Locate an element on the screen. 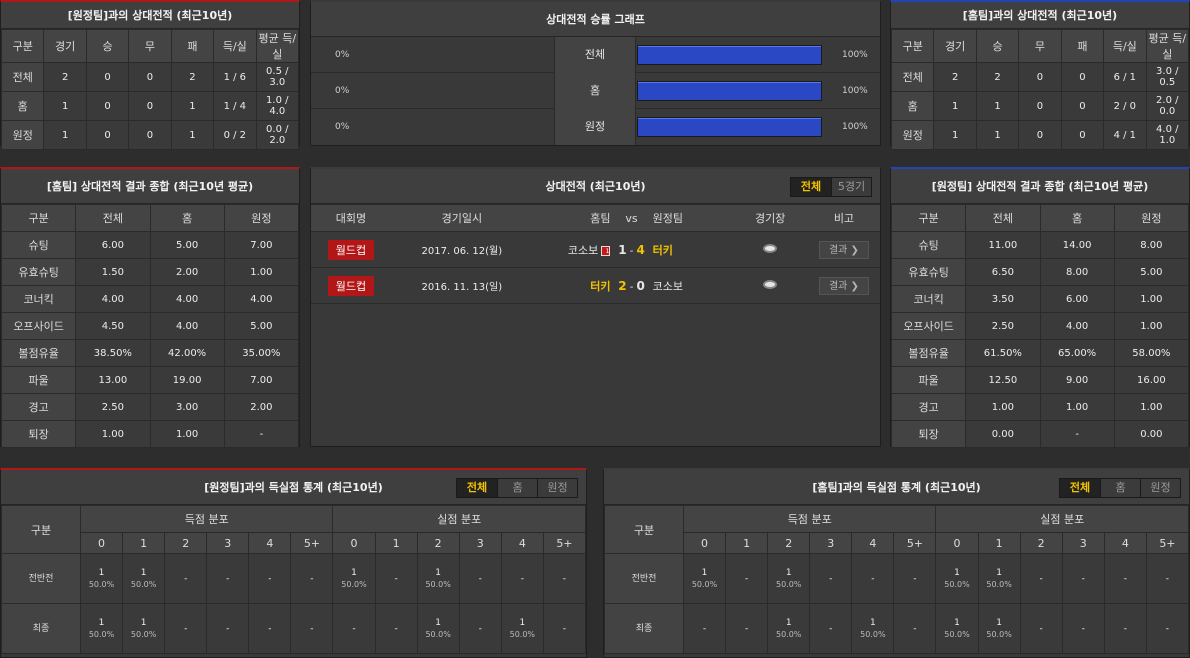  header-row: 구분 경기 승 무 패 득/실 평균 득/실 is located at coordinates (150, 46).